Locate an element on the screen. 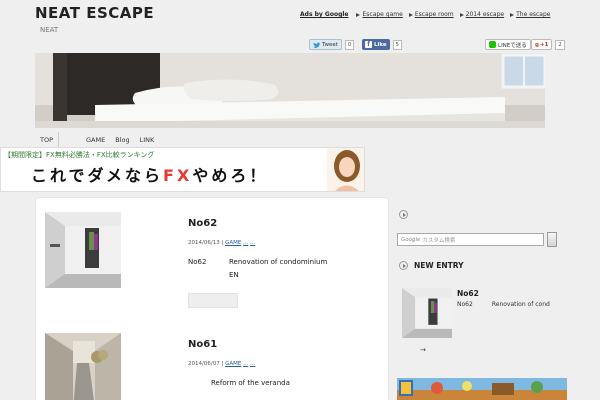 This screenshot has width=600, height=400. game-banner-image is located at coordinates (482, 389).